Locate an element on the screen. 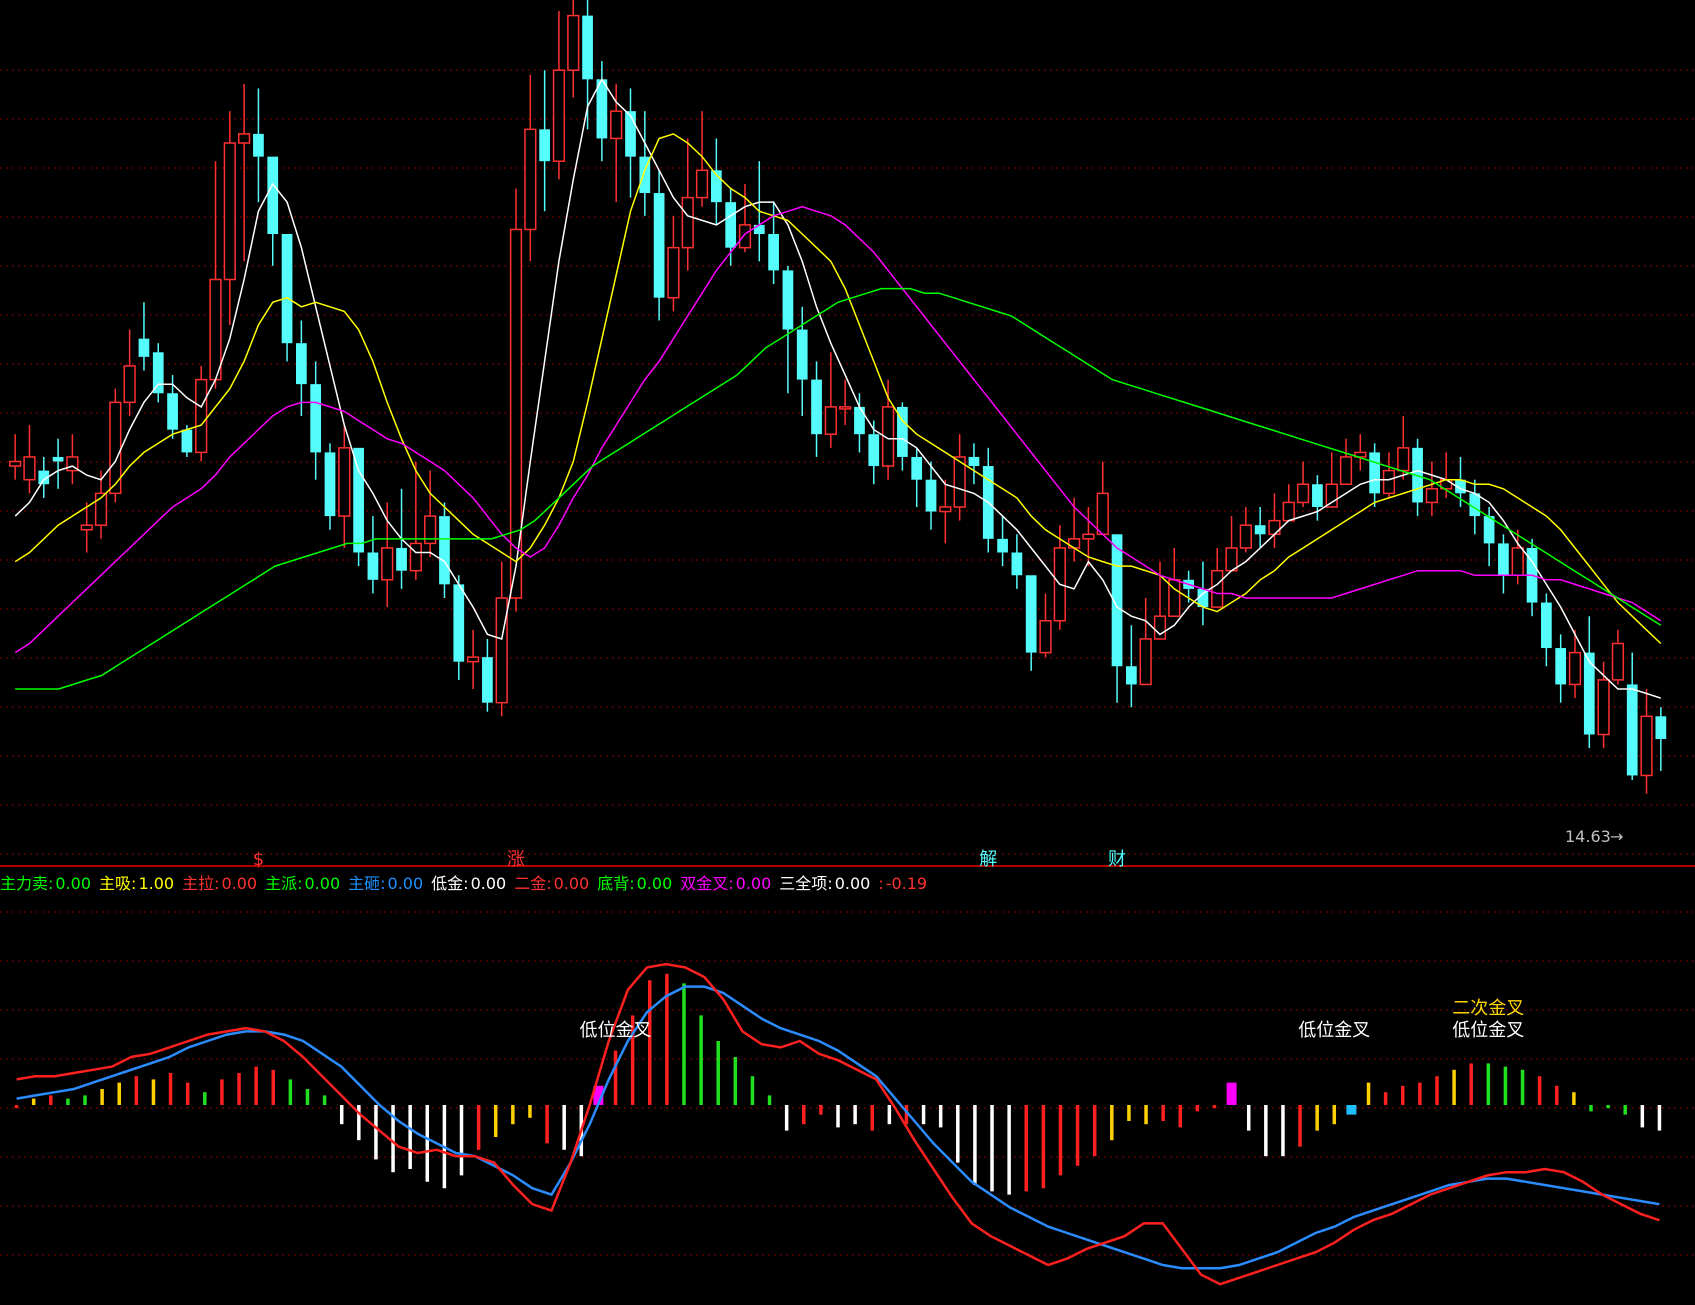 Image resolution: width=1695 pixels, height=1305 pixels. legend-value: -0.19 is located at coordinates (906, 883).